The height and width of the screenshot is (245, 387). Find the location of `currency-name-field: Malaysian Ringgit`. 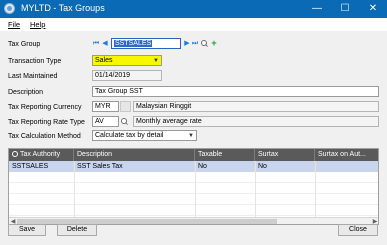

currency-name-field: Malaysian Ringgit is located at coordinates (256, 106).